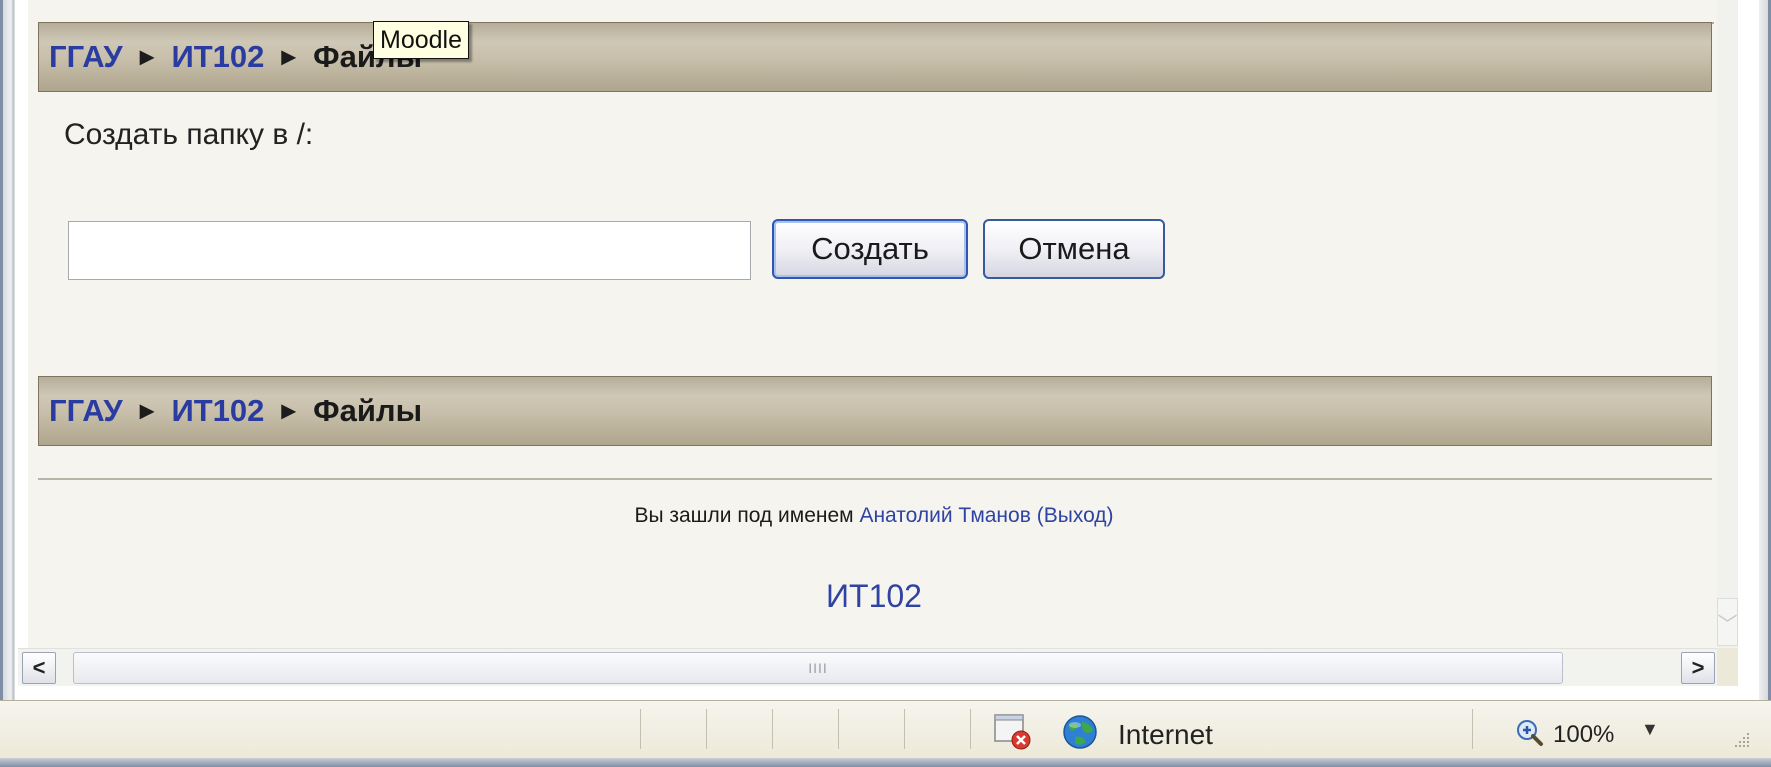 This screenshot has width=1771, height=767. What do you see at coordinates (1727, 622) in the screenshot?
I see `scroll-down-arrow-icon: ﹀` at bounding box center [1727, 622].